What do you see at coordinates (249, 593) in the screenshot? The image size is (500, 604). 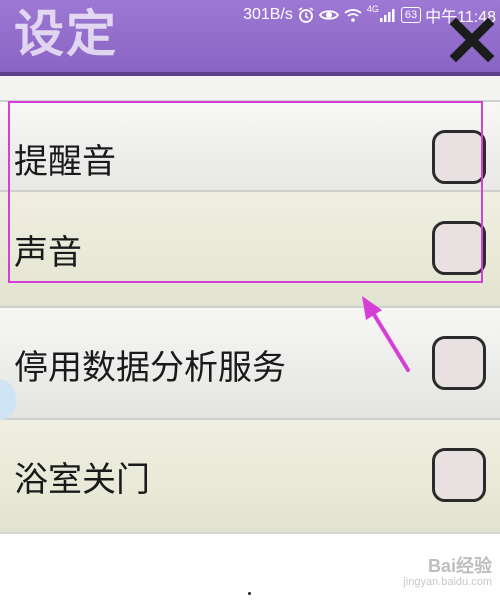 I see `dot-marker` at bounding box center [249, 593].